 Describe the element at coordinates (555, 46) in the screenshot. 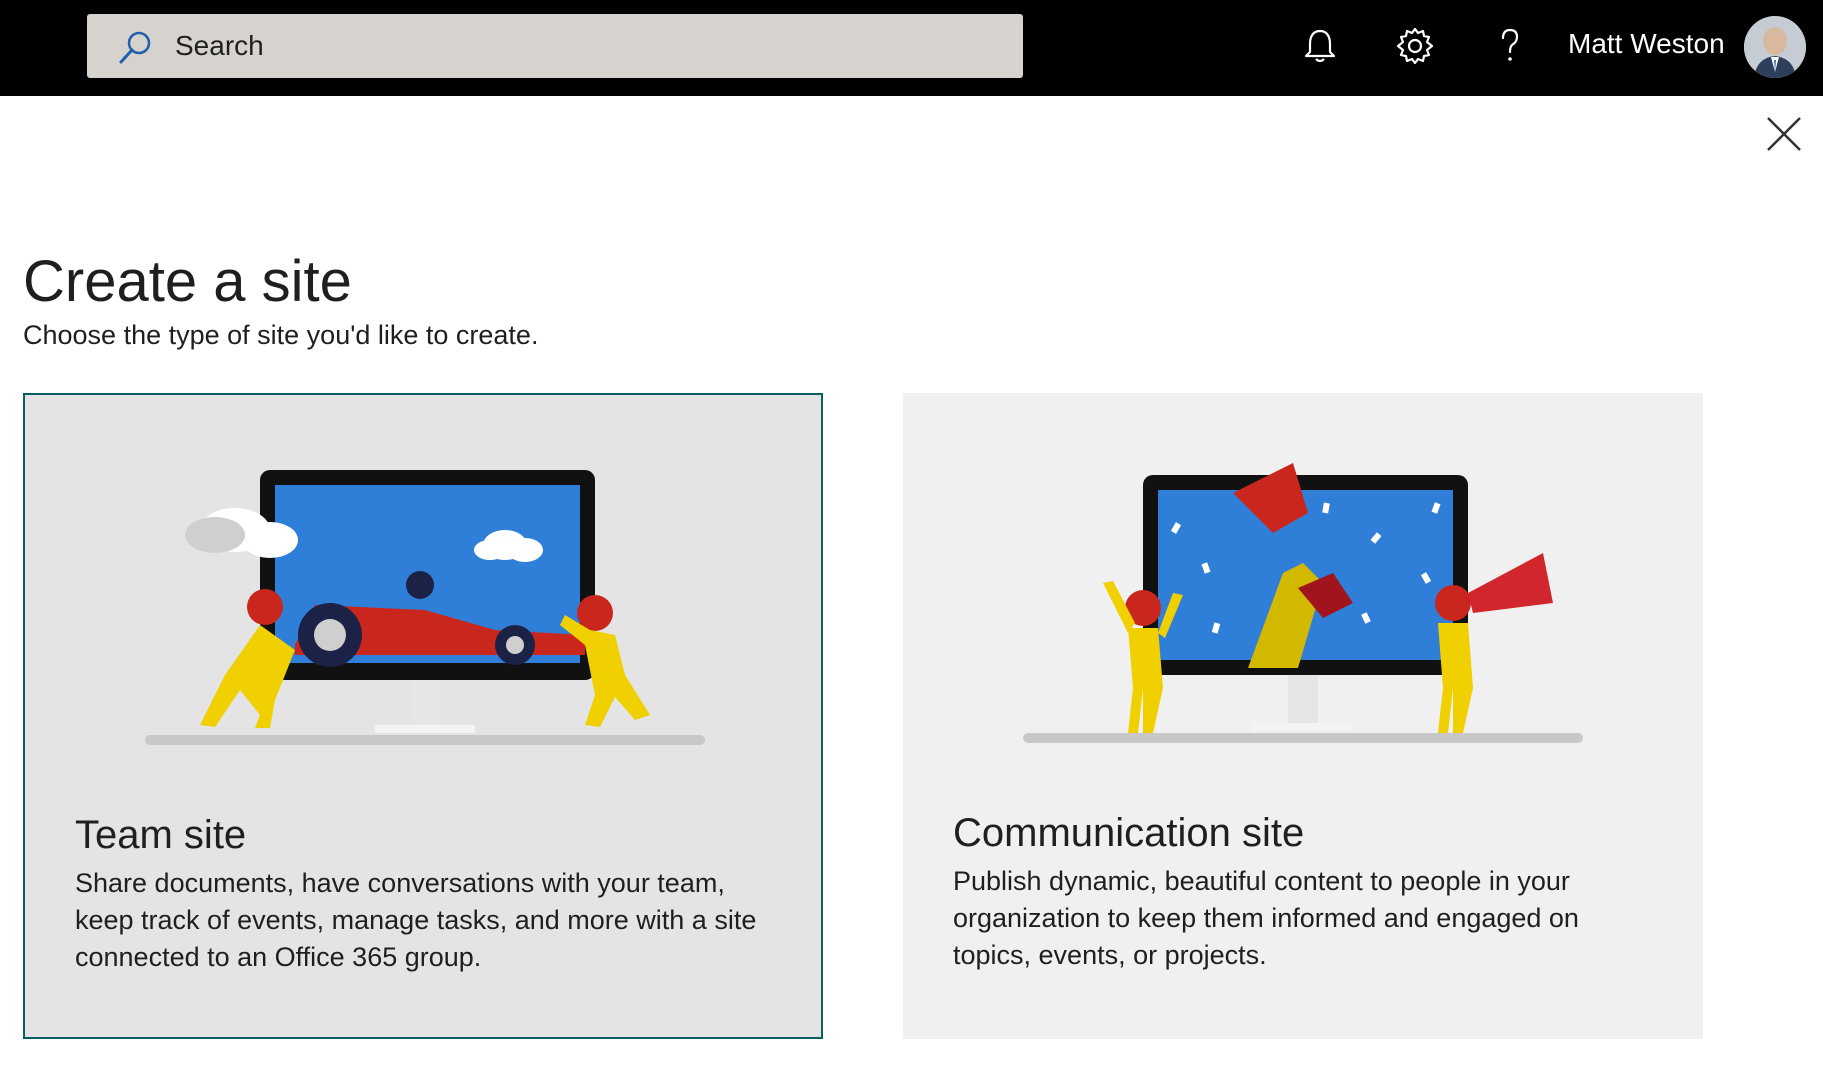

I see `search-box: Search` at that location.